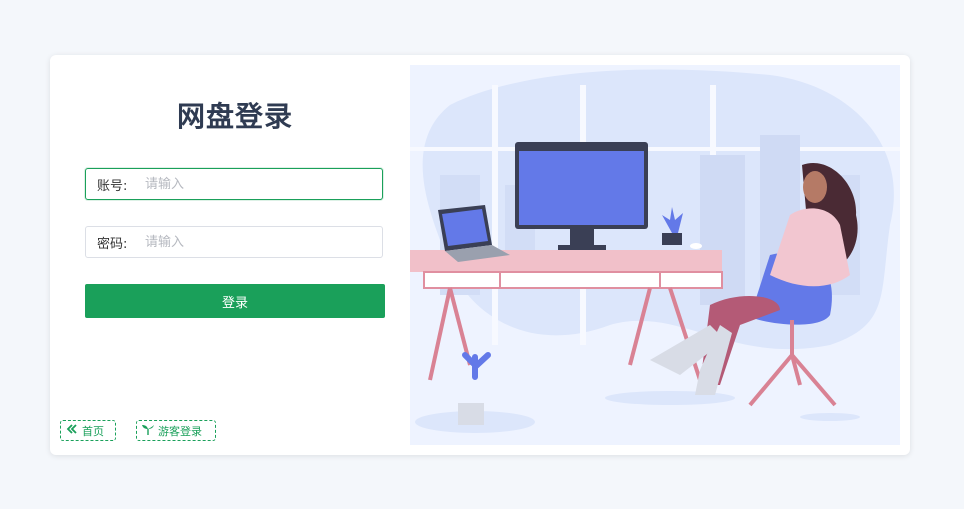  I want to click on password-field: 密码:, so click(234, 242).